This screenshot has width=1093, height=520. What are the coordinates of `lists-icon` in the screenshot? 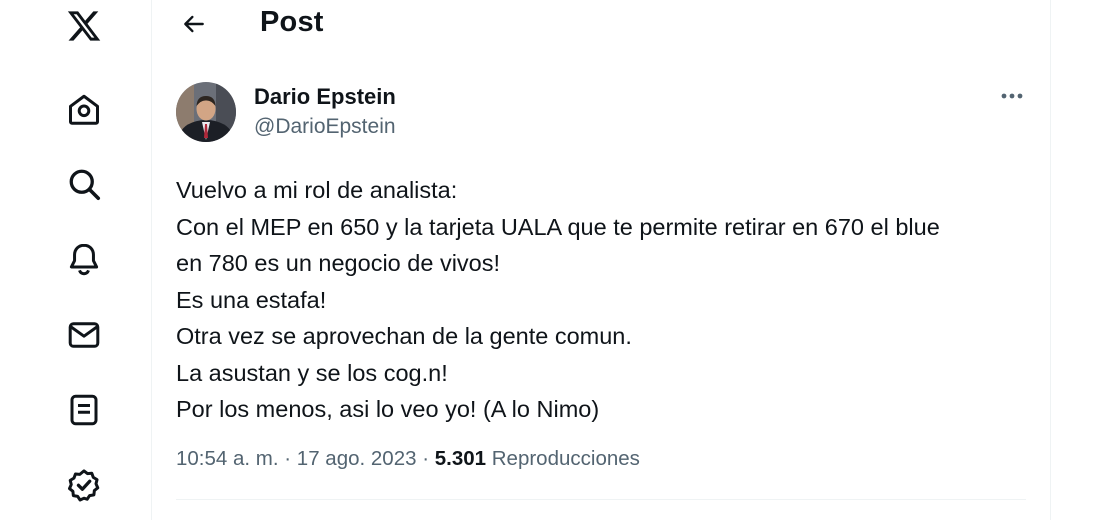 It's located at (84, 410).